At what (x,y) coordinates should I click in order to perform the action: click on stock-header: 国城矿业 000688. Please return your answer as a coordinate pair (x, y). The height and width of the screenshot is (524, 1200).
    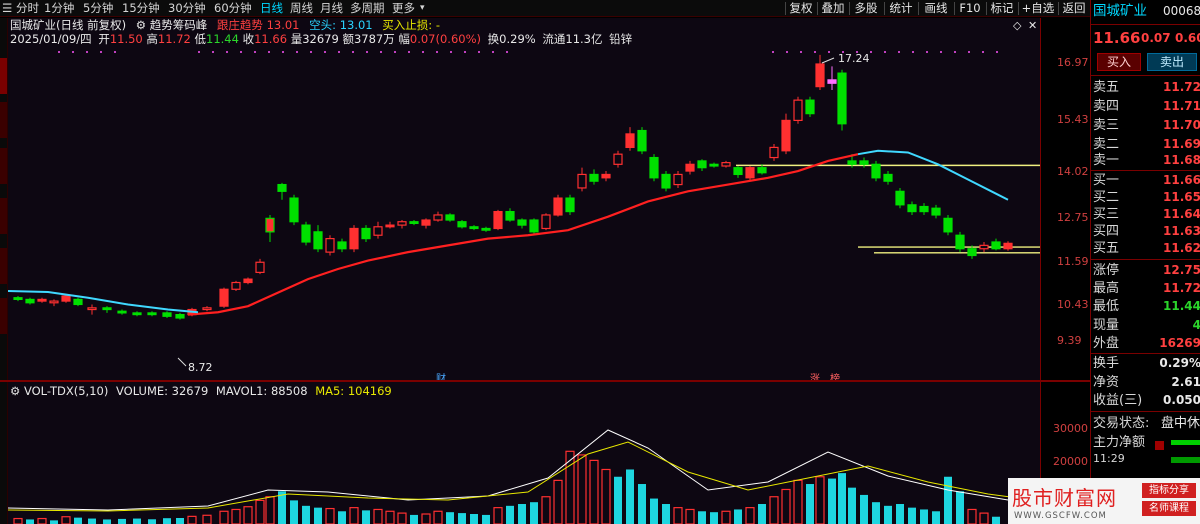
    Looking at the image, I should click on (1145, 12).